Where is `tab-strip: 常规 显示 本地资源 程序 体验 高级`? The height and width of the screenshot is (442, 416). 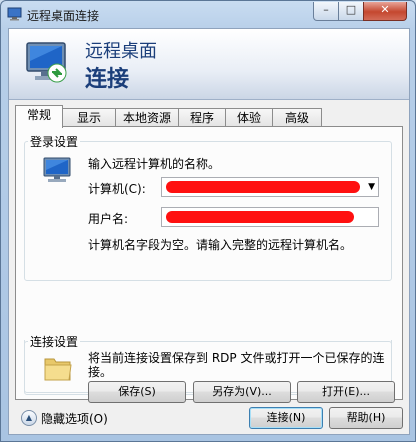 tab-strip: 常规 显示 本地资源 程序 体验 高级 is located at coordinates (209, 116).